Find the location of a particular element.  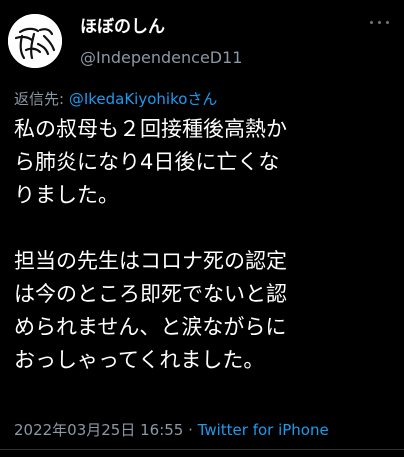

tweet-text-line: おっしゃってくれました。 is located at coordinates (139, 360).